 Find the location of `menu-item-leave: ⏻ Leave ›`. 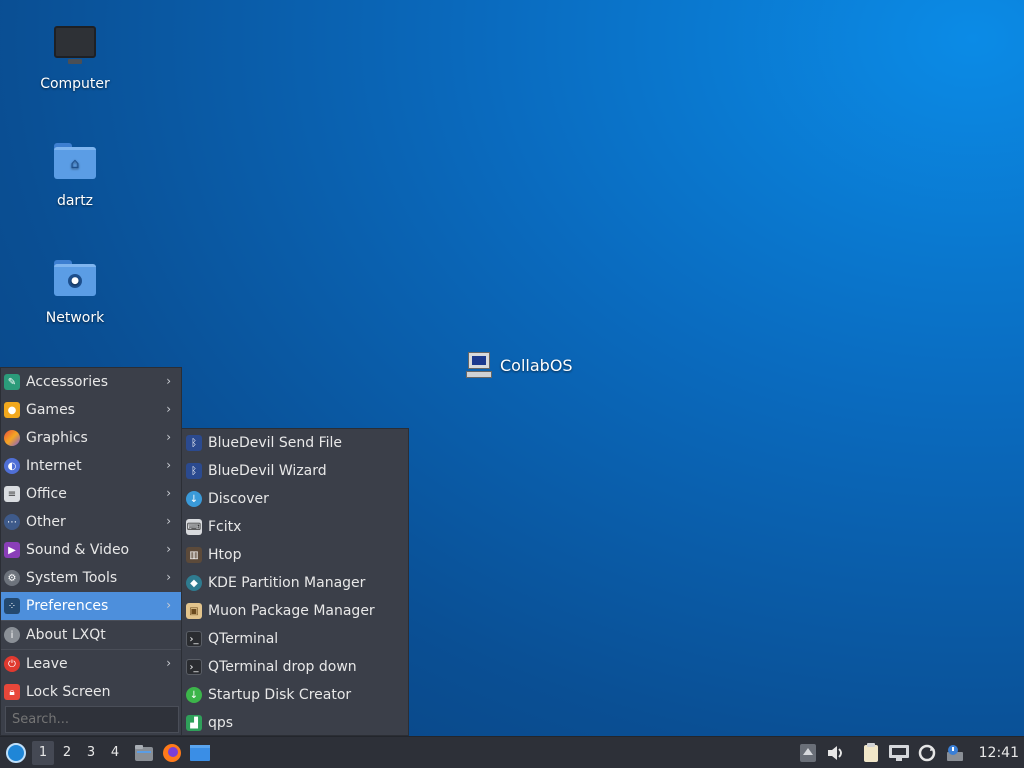

menu-item-leave: ⏻ Leave › is located at coordinates (91, 664).